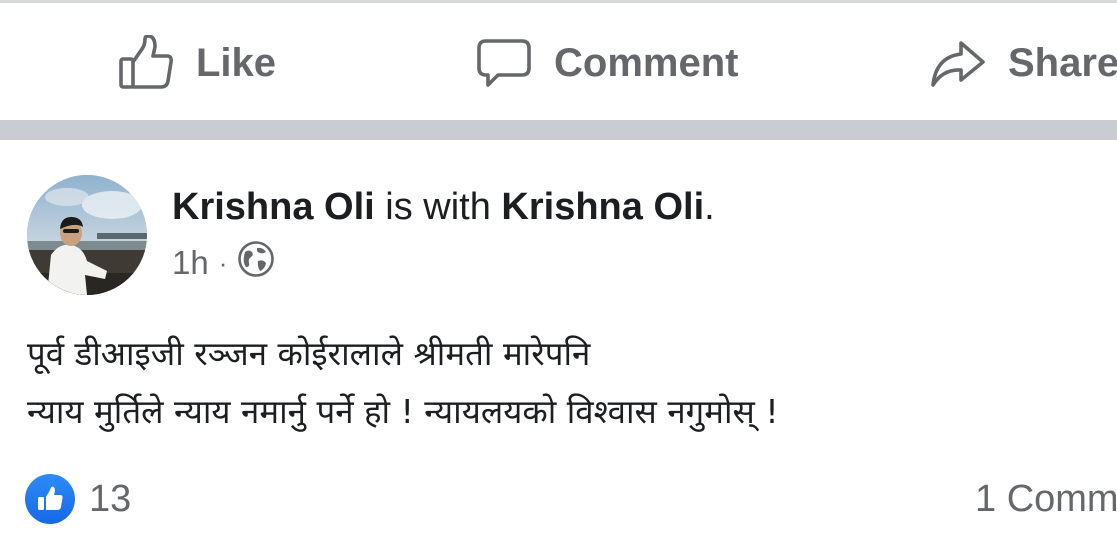 The width and height of the screenshot is (1117, 556). Describe the element at coordinates (504, 63) in the screenshot. I see `comment-bubble-icon` at that location.